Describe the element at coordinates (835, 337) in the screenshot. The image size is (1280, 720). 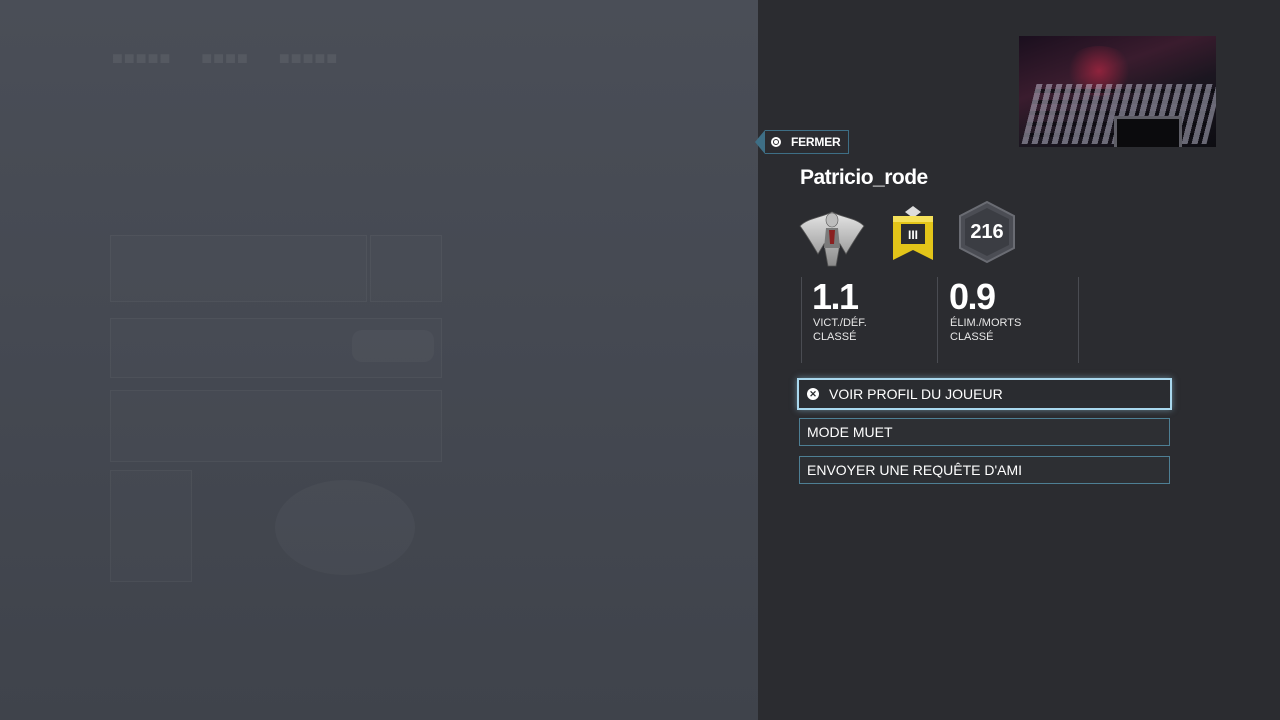
I see `win-loss-label-line2: CLASSÉ` at that location.